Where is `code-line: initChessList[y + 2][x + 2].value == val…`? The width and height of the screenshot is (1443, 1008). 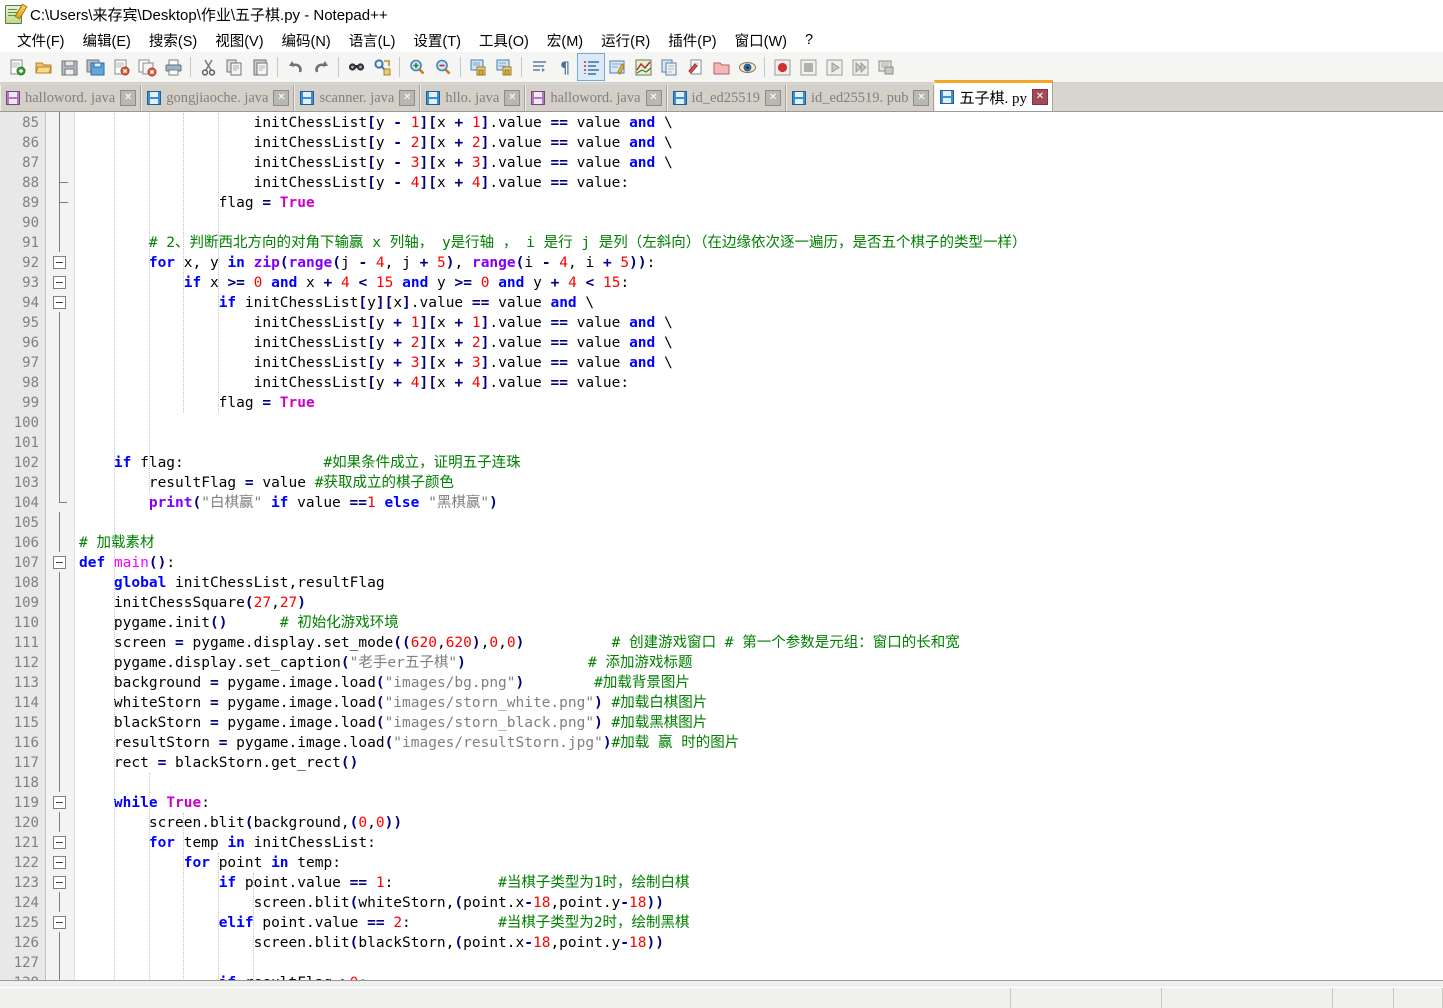 code-line: initChessList[y + 2][x + 2].value == val… is located at coordinates (759, 343).